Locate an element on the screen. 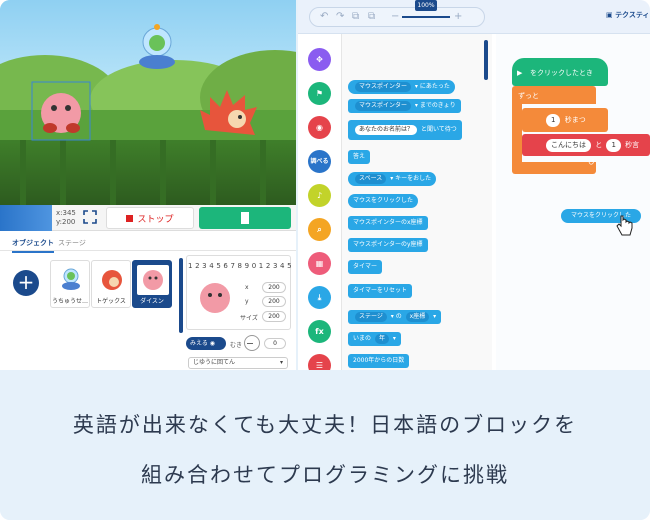  rotation-style-value: じゆうに回てん is located at coordinates (214, 362).